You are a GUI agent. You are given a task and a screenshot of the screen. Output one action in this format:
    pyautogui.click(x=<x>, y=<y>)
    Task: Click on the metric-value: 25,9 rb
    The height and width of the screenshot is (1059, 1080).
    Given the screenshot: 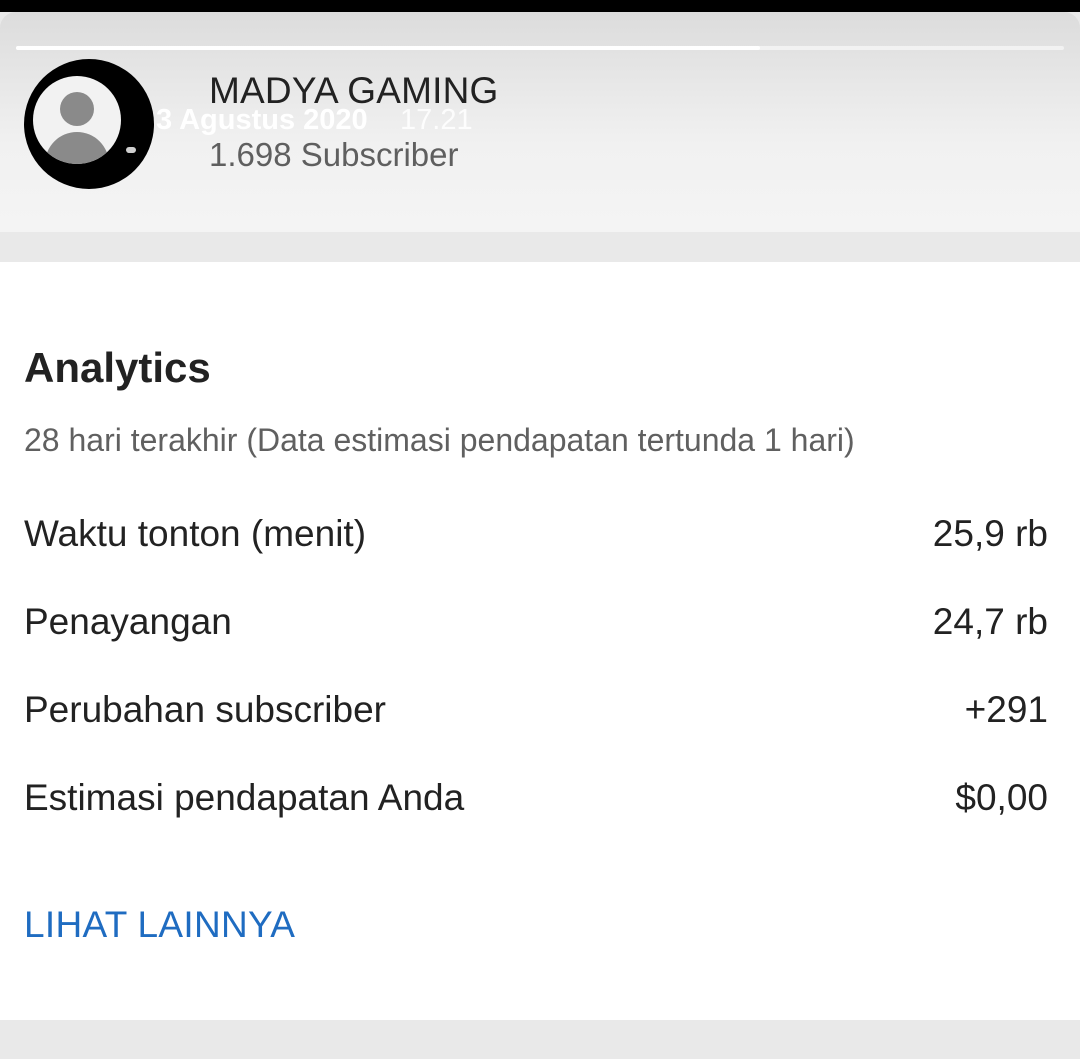 What is the action you would take?
    pyautogui.click(x=990, y=533)
    